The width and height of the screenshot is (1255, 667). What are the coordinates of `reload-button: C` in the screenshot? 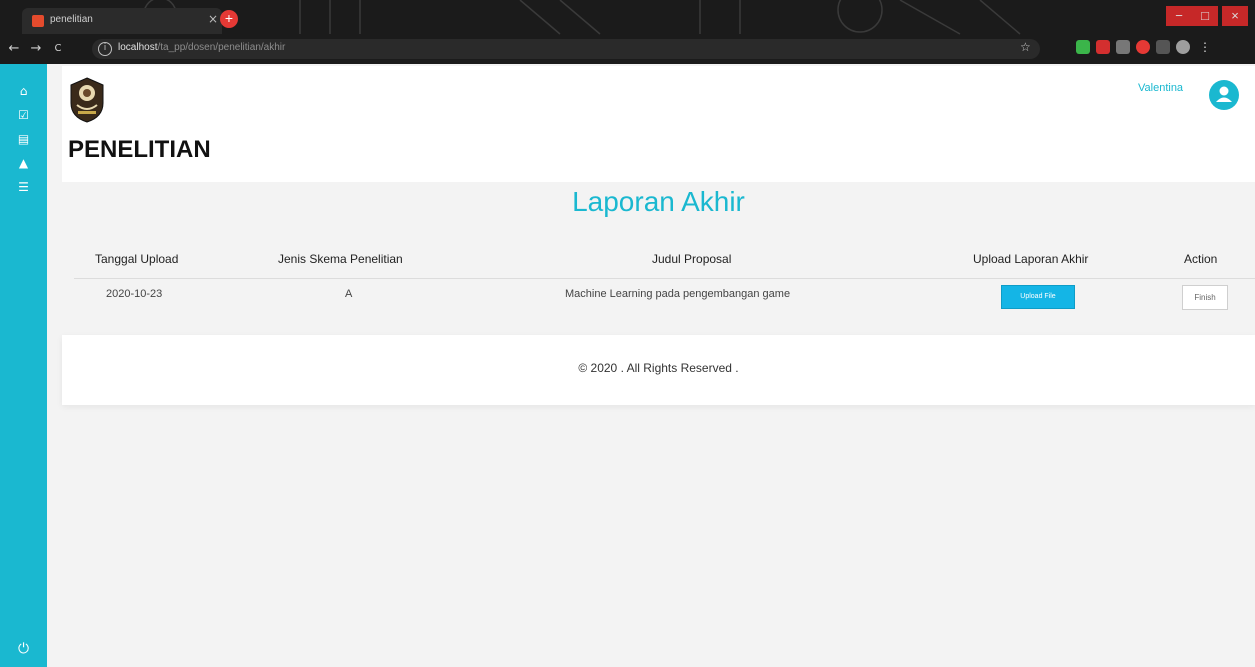 It's located at (58, 49).